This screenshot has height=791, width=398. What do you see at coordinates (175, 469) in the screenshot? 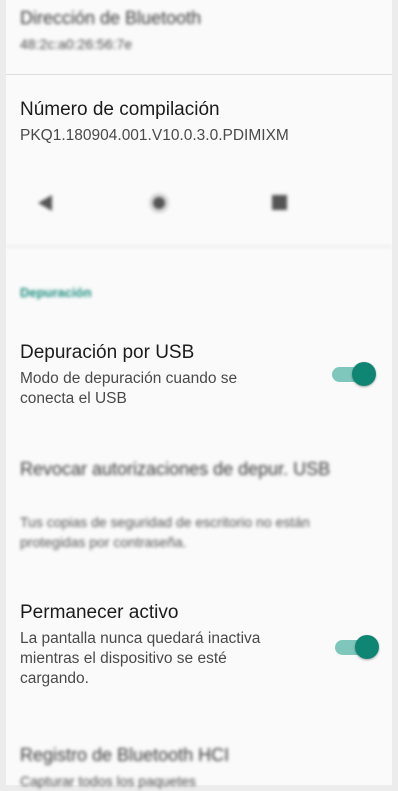
I see `revoke-usb-auth-title: Revocar autorizaciones de depur. USB` at bounding box center [175, 469].